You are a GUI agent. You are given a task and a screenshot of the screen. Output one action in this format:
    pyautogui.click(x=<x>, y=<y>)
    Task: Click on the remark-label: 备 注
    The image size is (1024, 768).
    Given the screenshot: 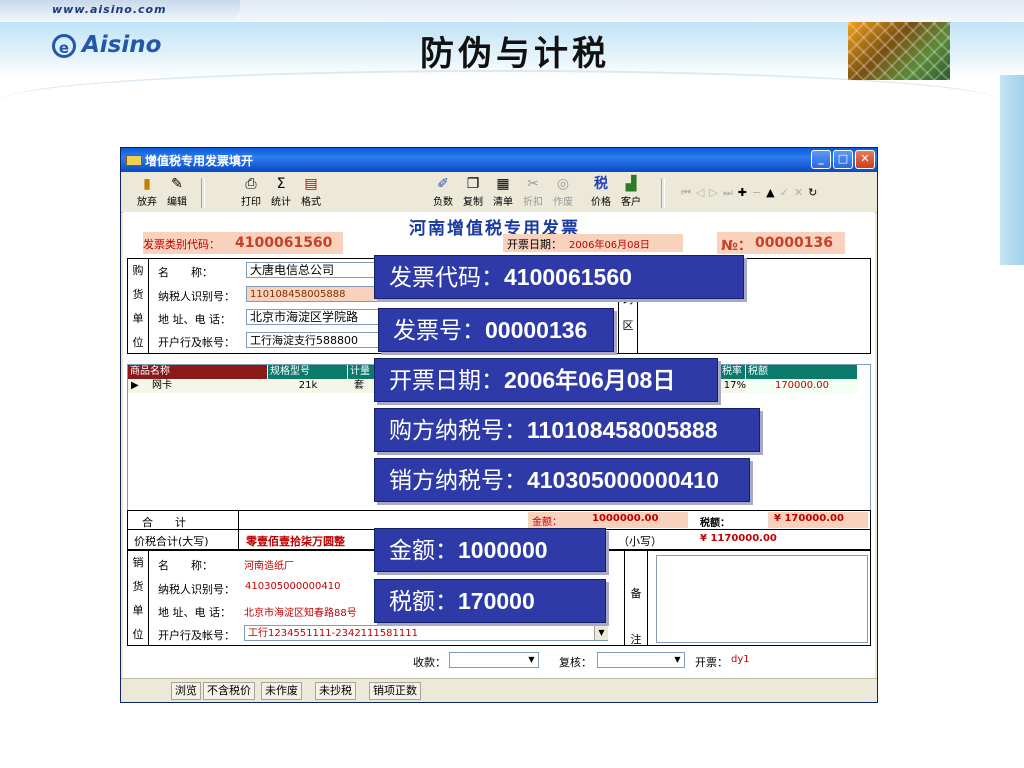 What is the action you would take?
    pyautogui.click(x=636, y=598)
    